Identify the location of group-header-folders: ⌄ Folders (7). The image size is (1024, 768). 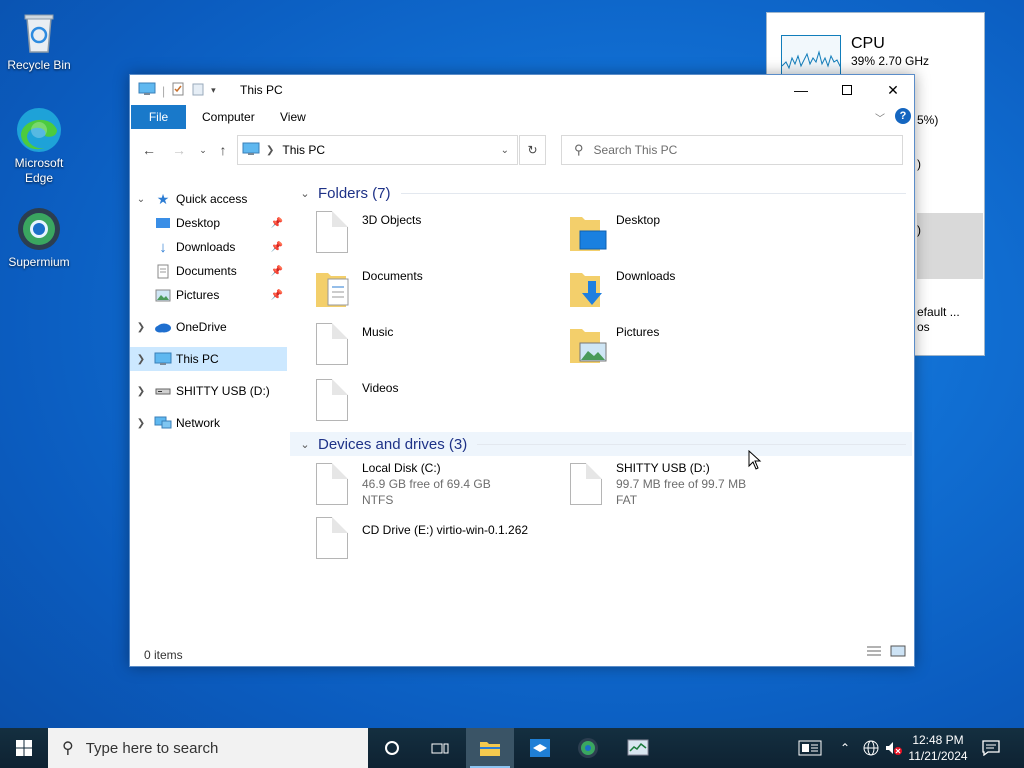
(601, 193).